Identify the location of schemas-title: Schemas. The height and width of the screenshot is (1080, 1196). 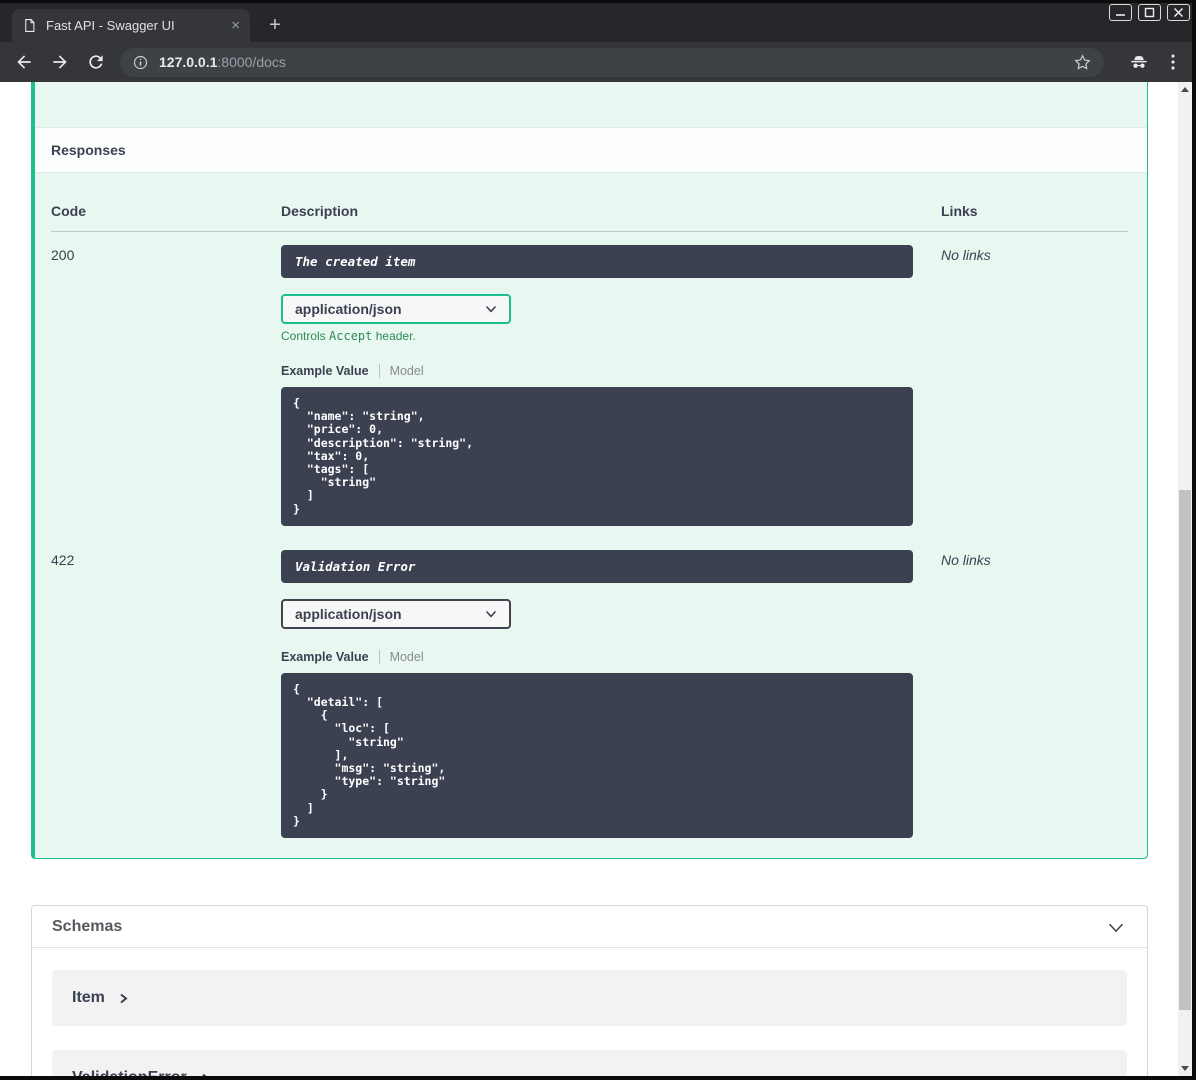
(87, 926).